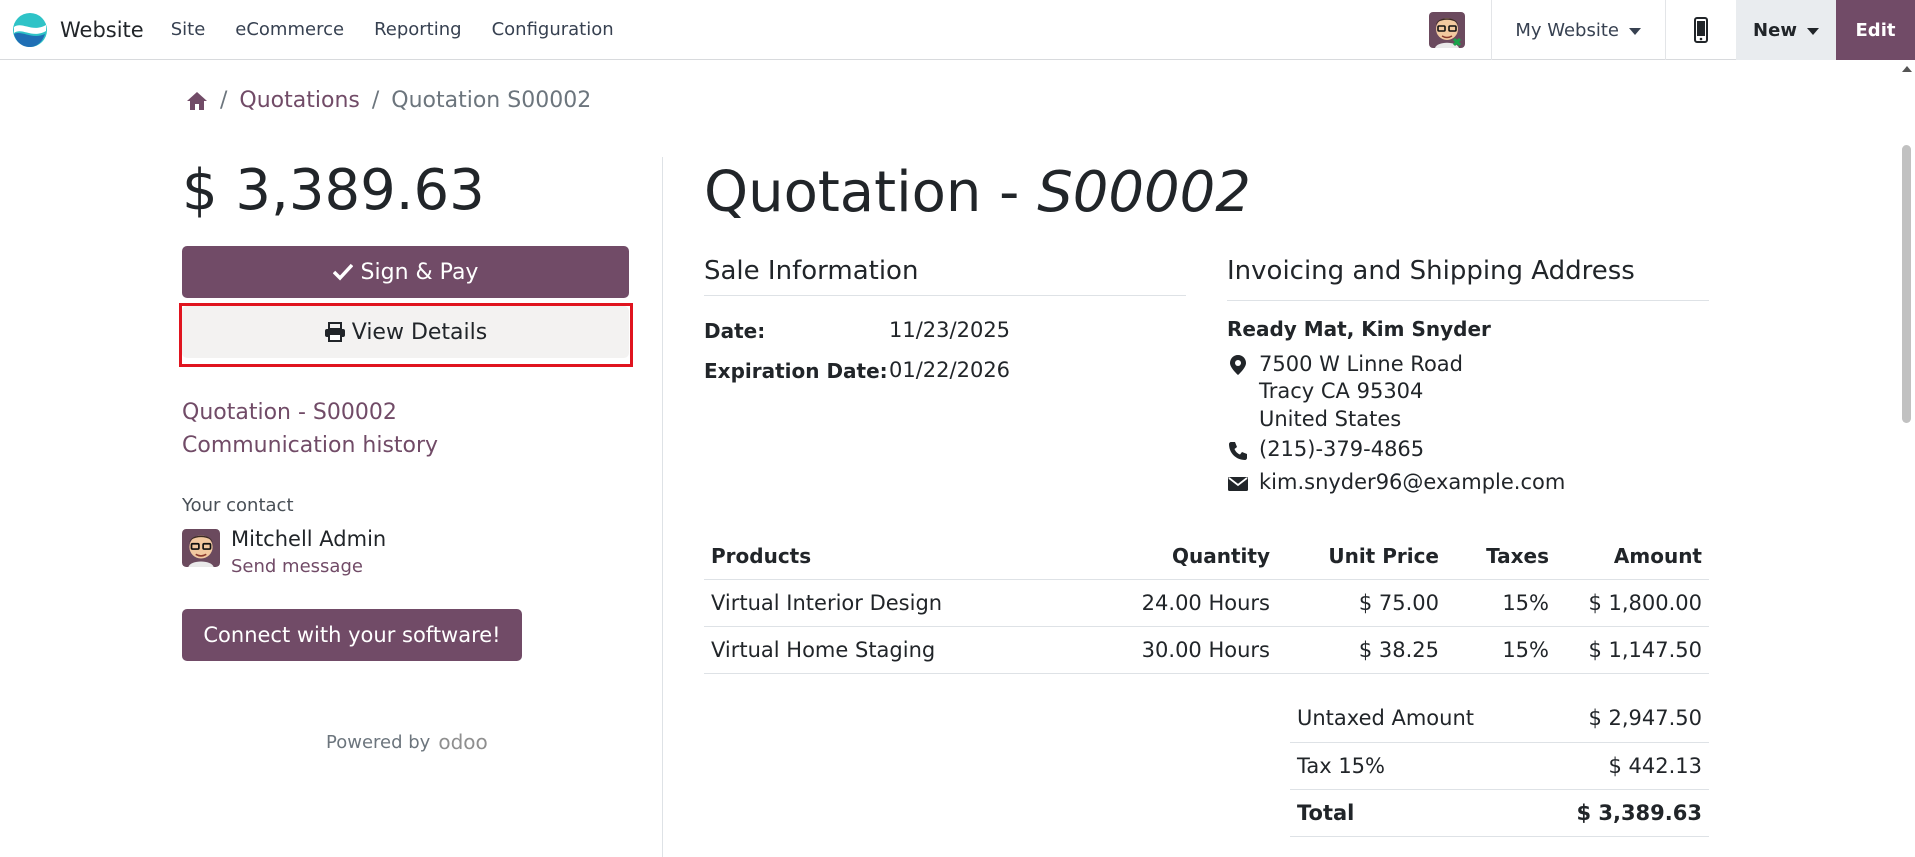 The height and width of the screenshot is (857, 1915). I want to click on untaxed-amount-row: Untaxed Amount $ 2,947.50, so click(1499, 719).